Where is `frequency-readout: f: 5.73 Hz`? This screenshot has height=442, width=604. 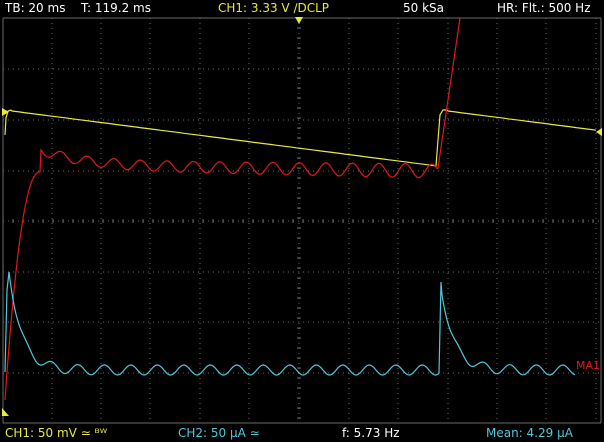 frequency-readout: f: 5.73 Hz is located at coordinates (371, 433).